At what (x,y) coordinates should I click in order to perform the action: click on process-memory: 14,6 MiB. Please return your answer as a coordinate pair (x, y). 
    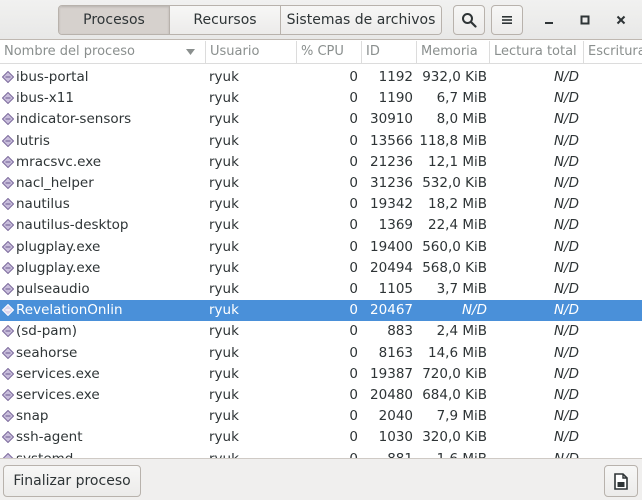
    Looking at the image, I should click on (457, 352).